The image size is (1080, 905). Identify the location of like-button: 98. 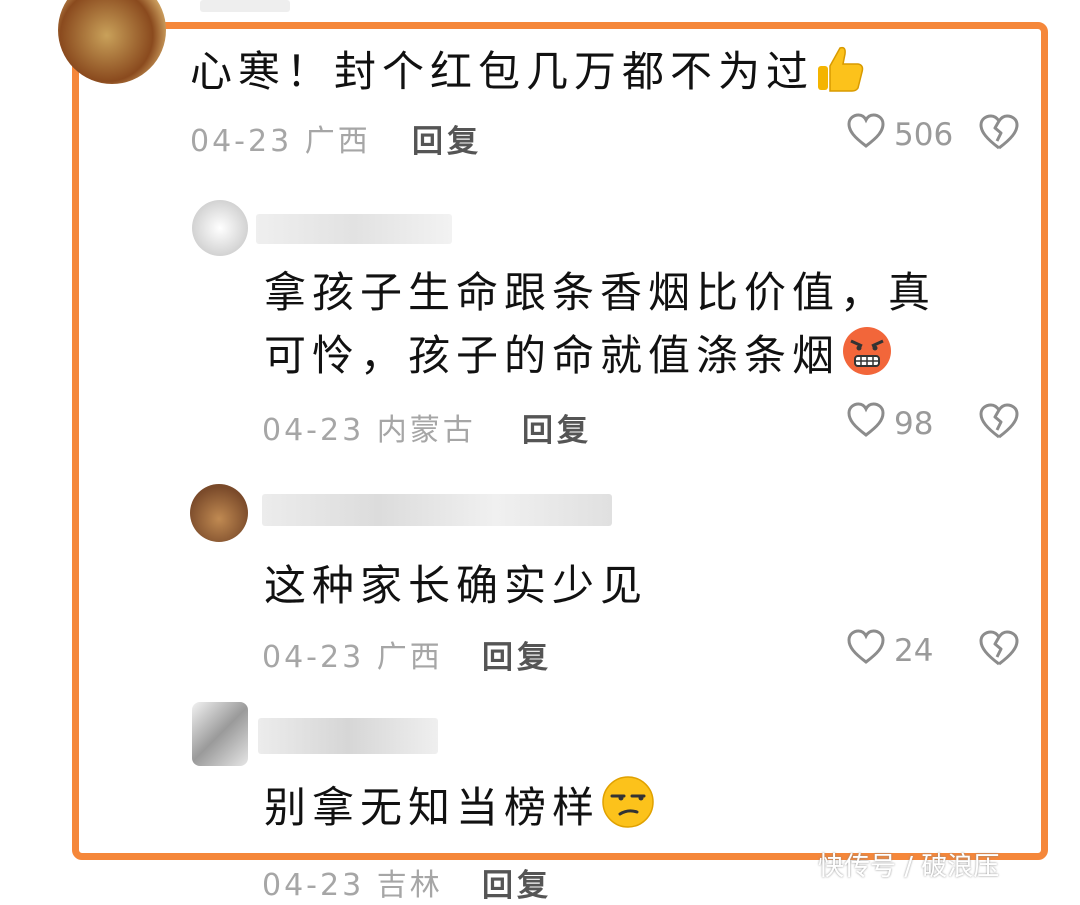
(889, 424).